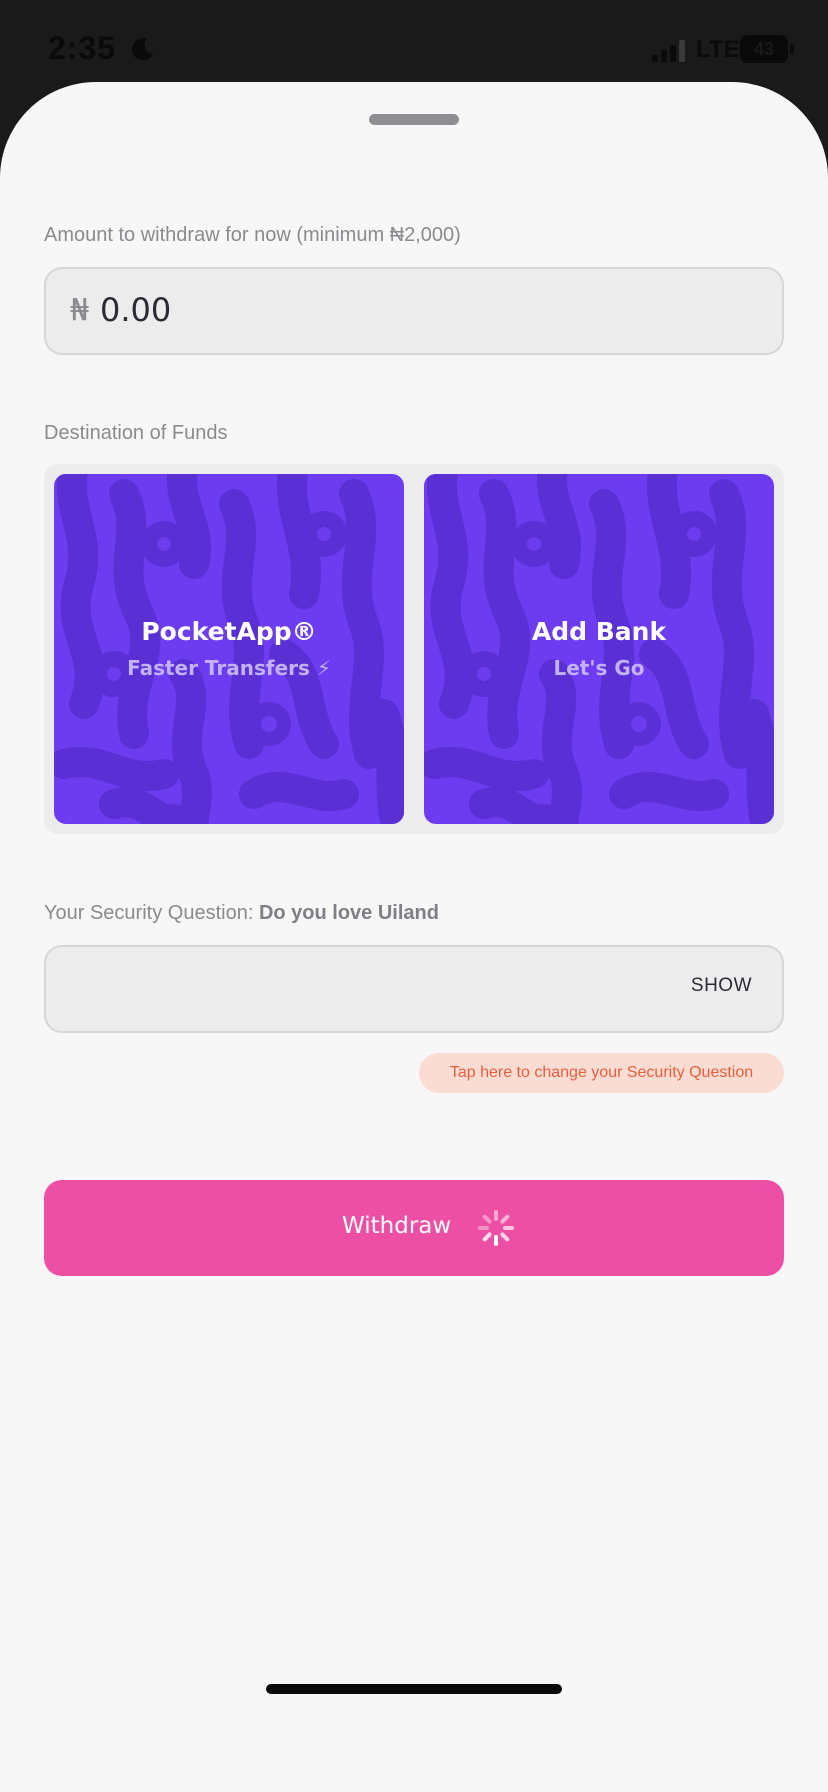  I want to click on add-bank-card: Add Bank Let's Go, so click(599, 649).